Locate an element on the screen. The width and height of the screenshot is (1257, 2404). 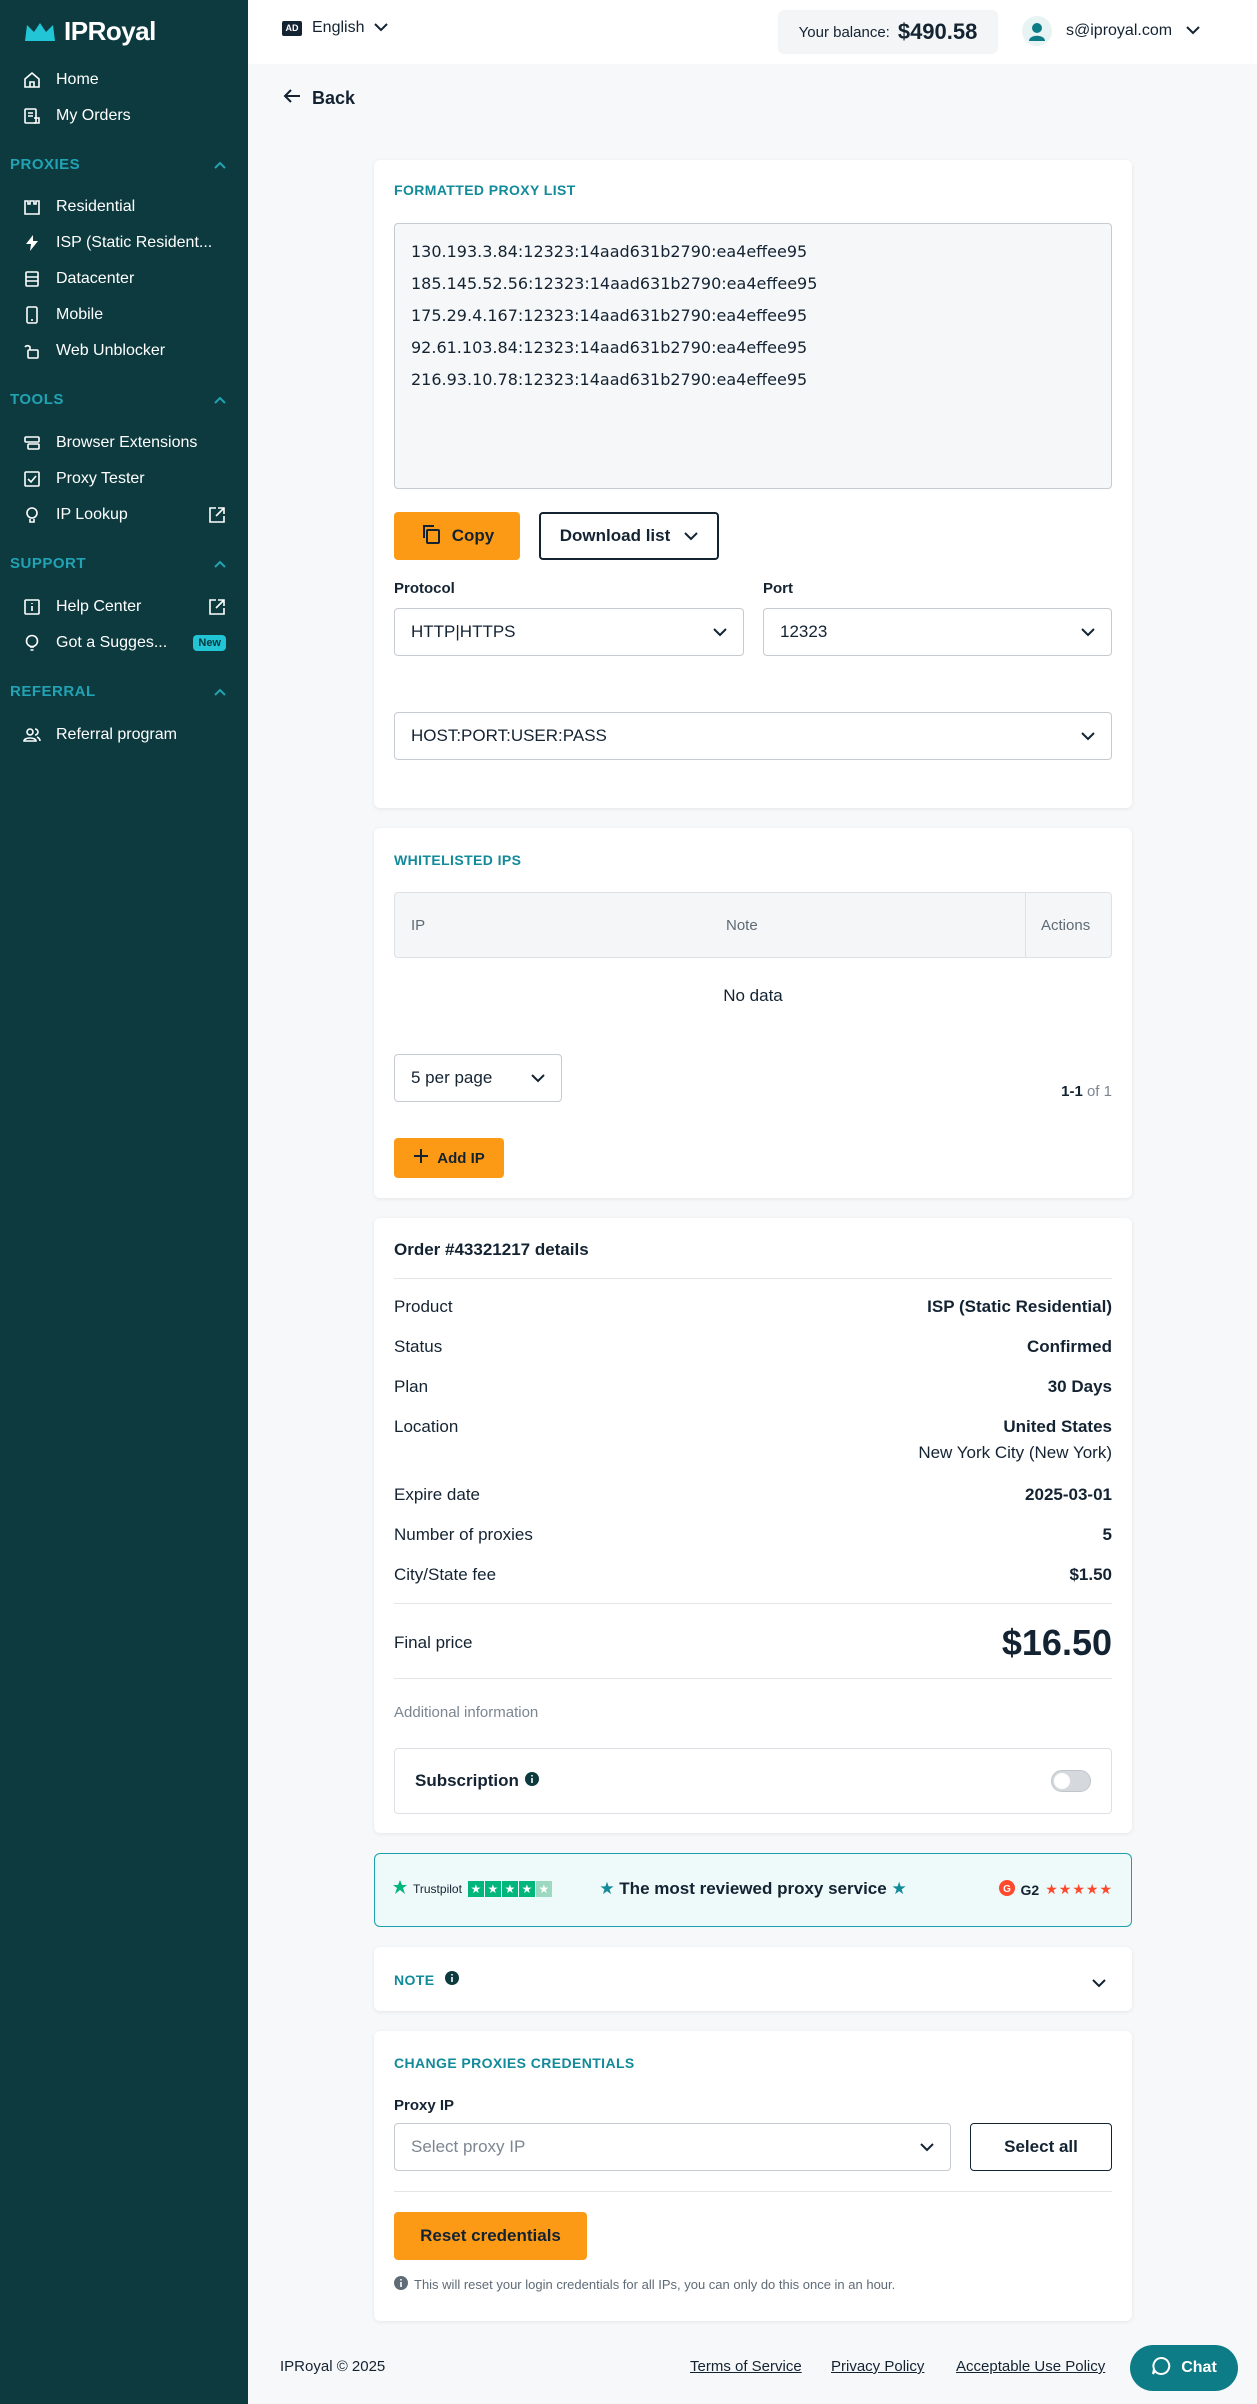
logo: IPRoyal is located at coordinates (90, 31).